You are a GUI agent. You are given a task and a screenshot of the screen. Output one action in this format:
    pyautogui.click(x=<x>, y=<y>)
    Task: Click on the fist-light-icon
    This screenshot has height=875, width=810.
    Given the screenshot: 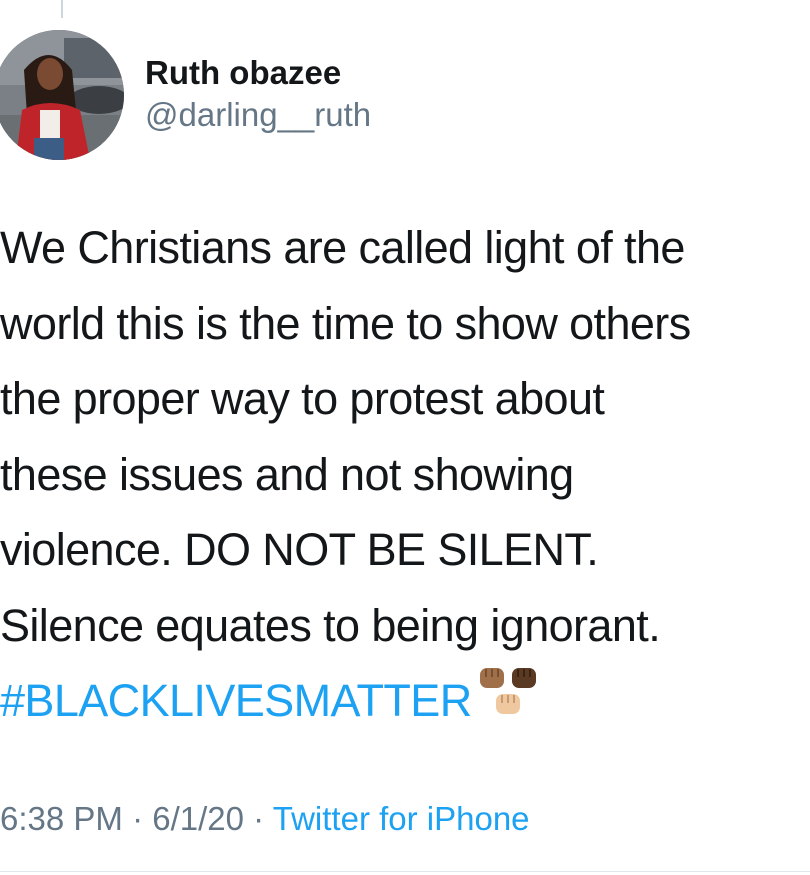 What is the action you would take?
    pyautogui.click(x=507, y=704)
    